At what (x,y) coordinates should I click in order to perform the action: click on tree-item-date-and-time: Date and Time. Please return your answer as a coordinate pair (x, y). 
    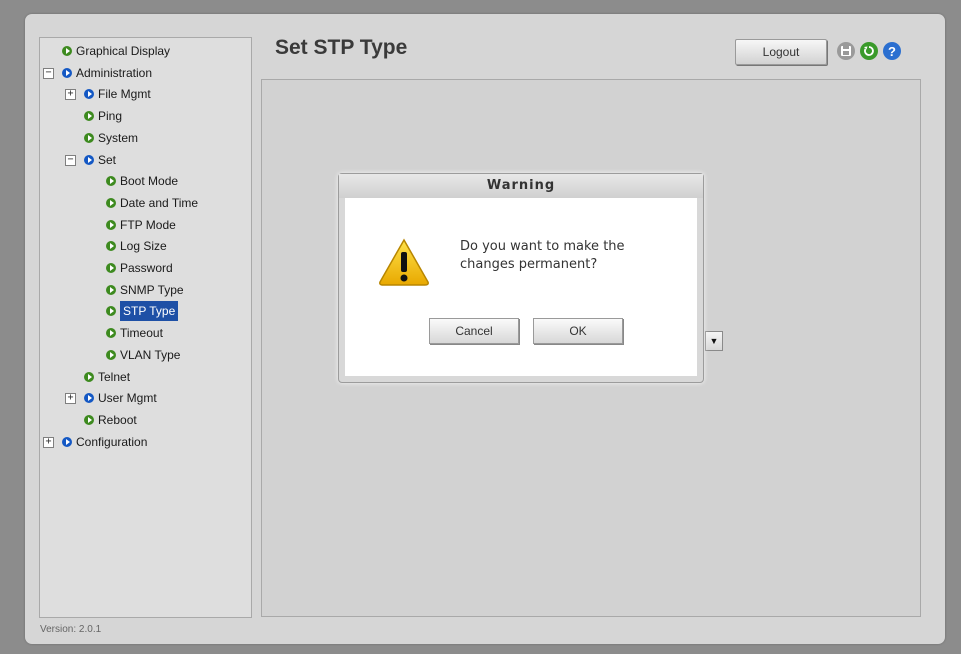
    Looking at the image, I should click on (152, 203).